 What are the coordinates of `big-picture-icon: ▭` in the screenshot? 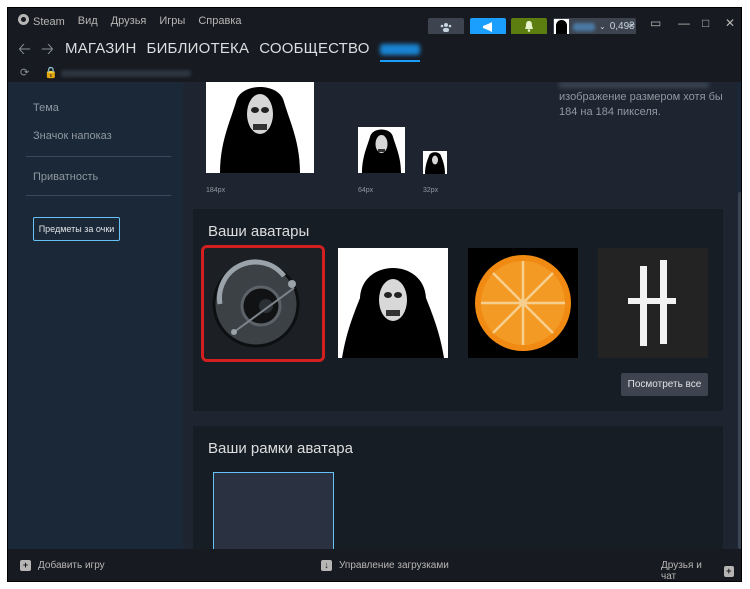 It's located at (655, 23).